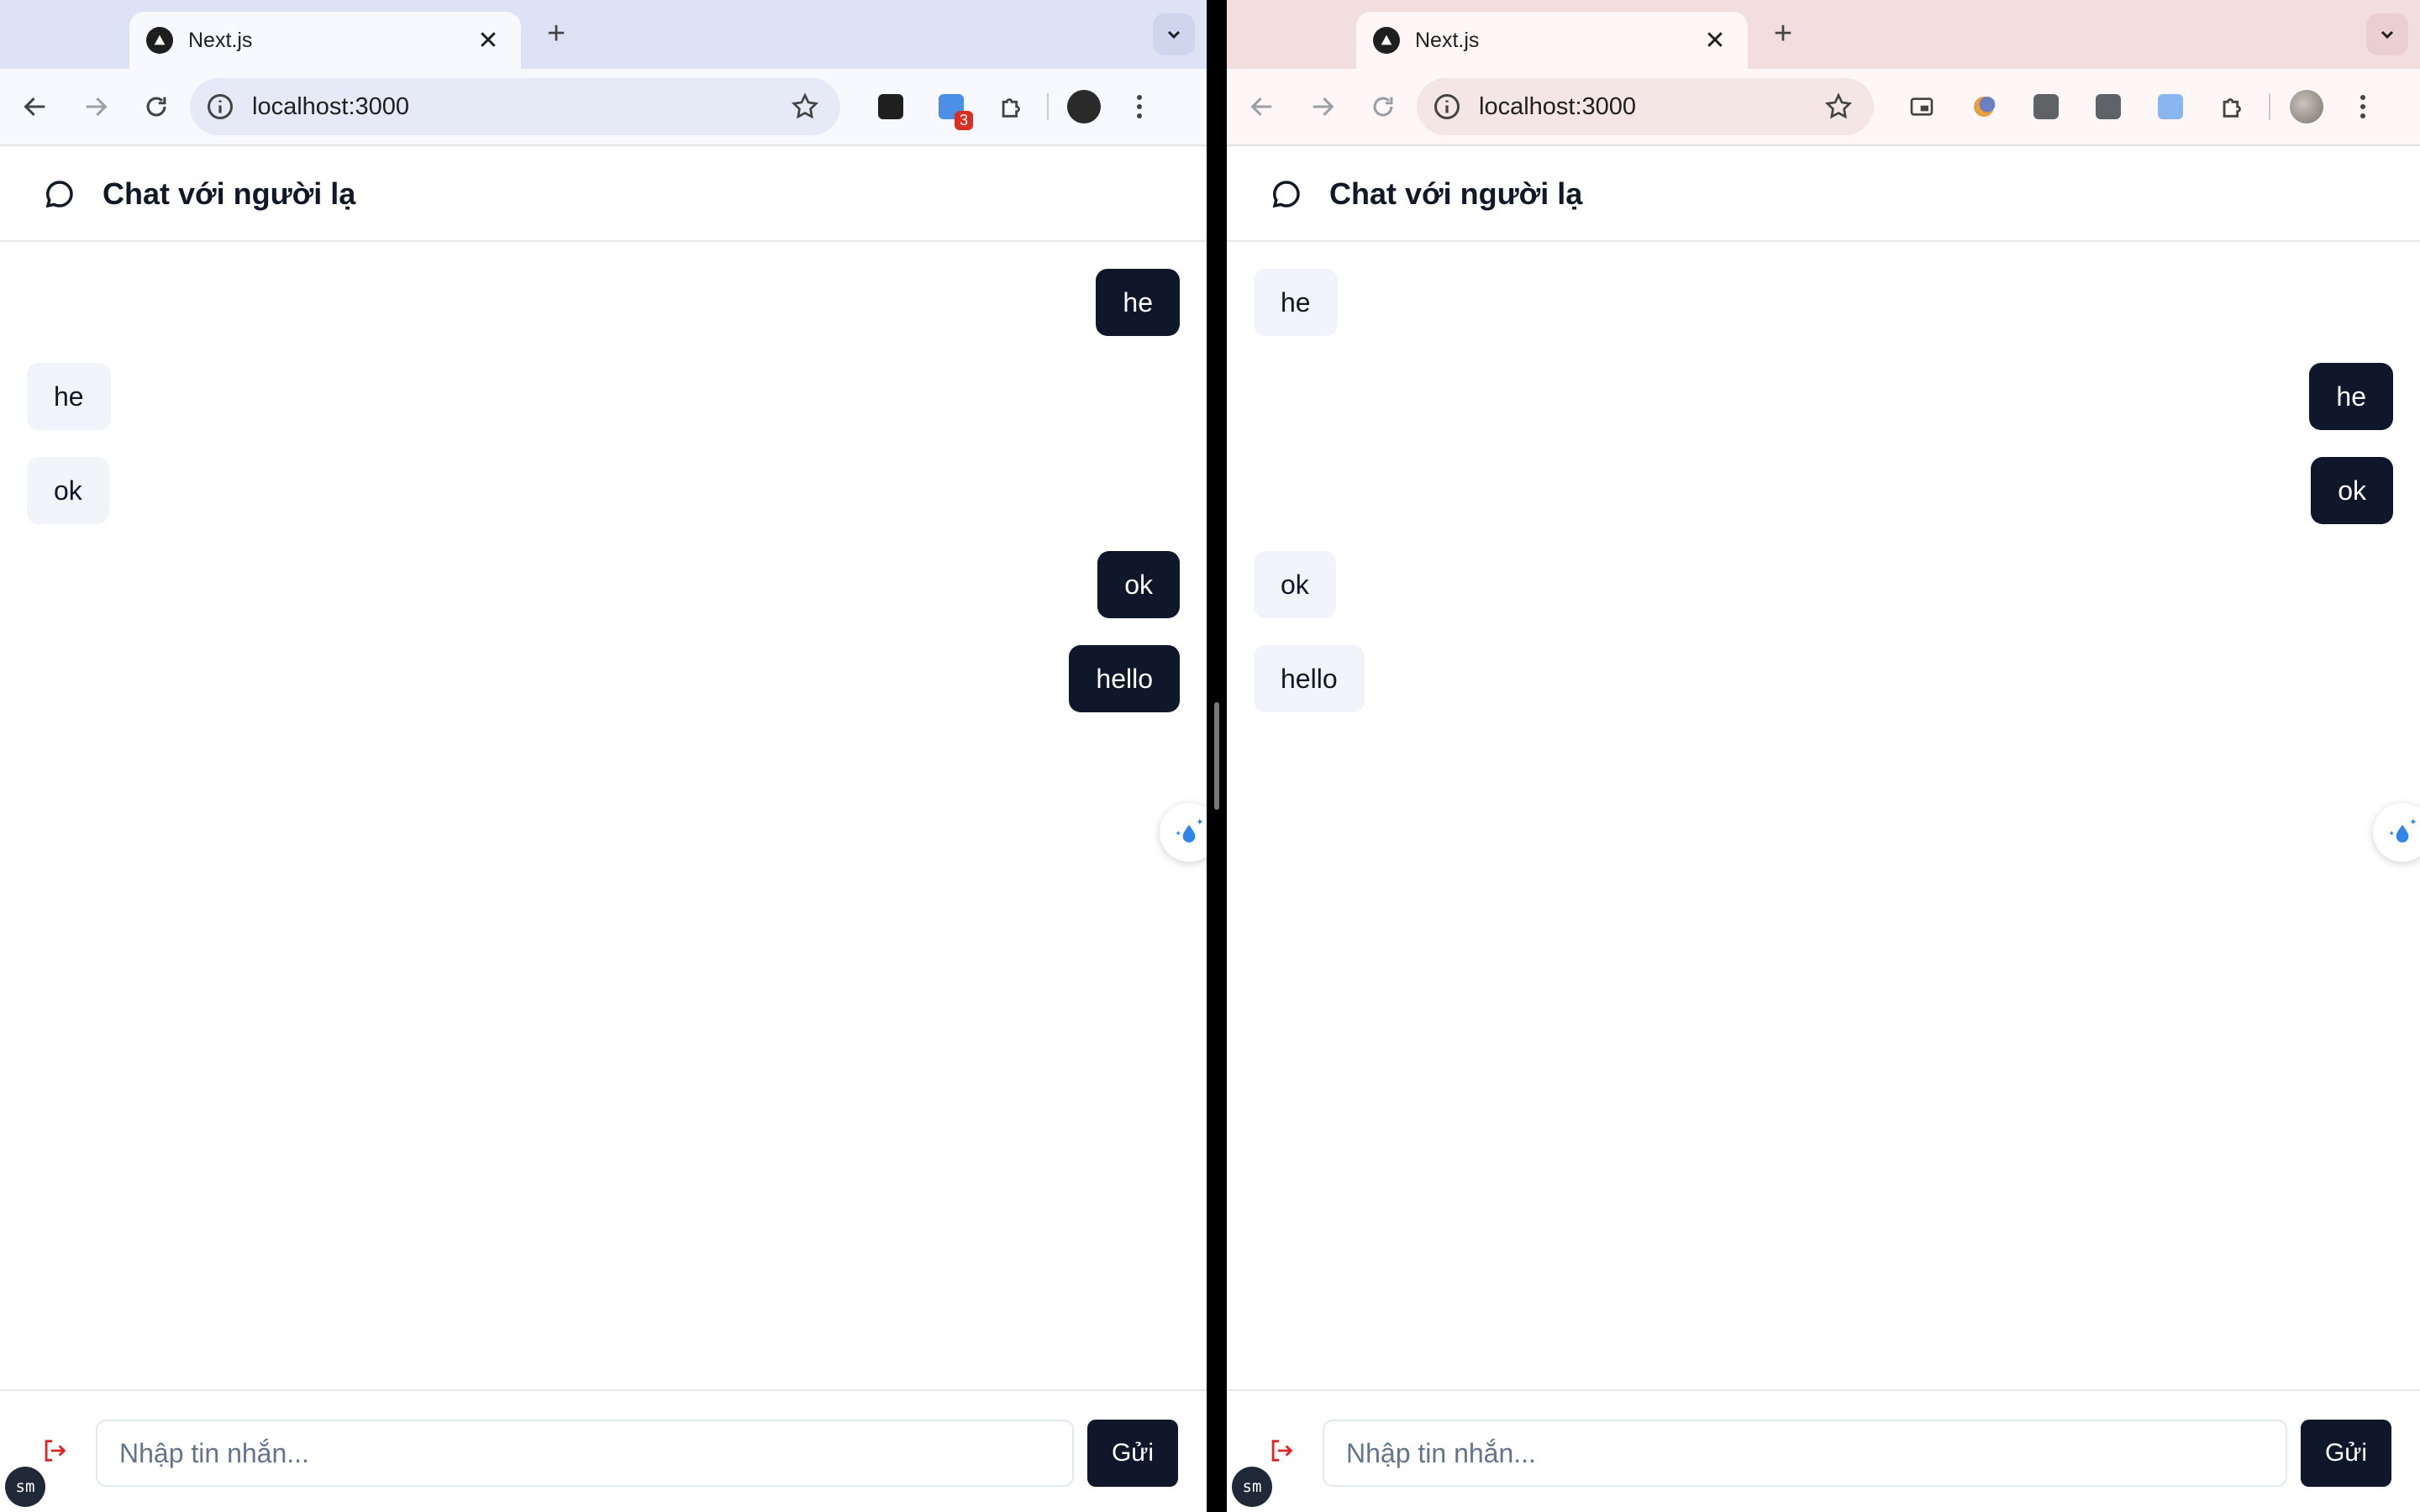 The width and height of the screenshot is (2420, 1512). I want to click on moon-ext-icon, so click(1984, 106).